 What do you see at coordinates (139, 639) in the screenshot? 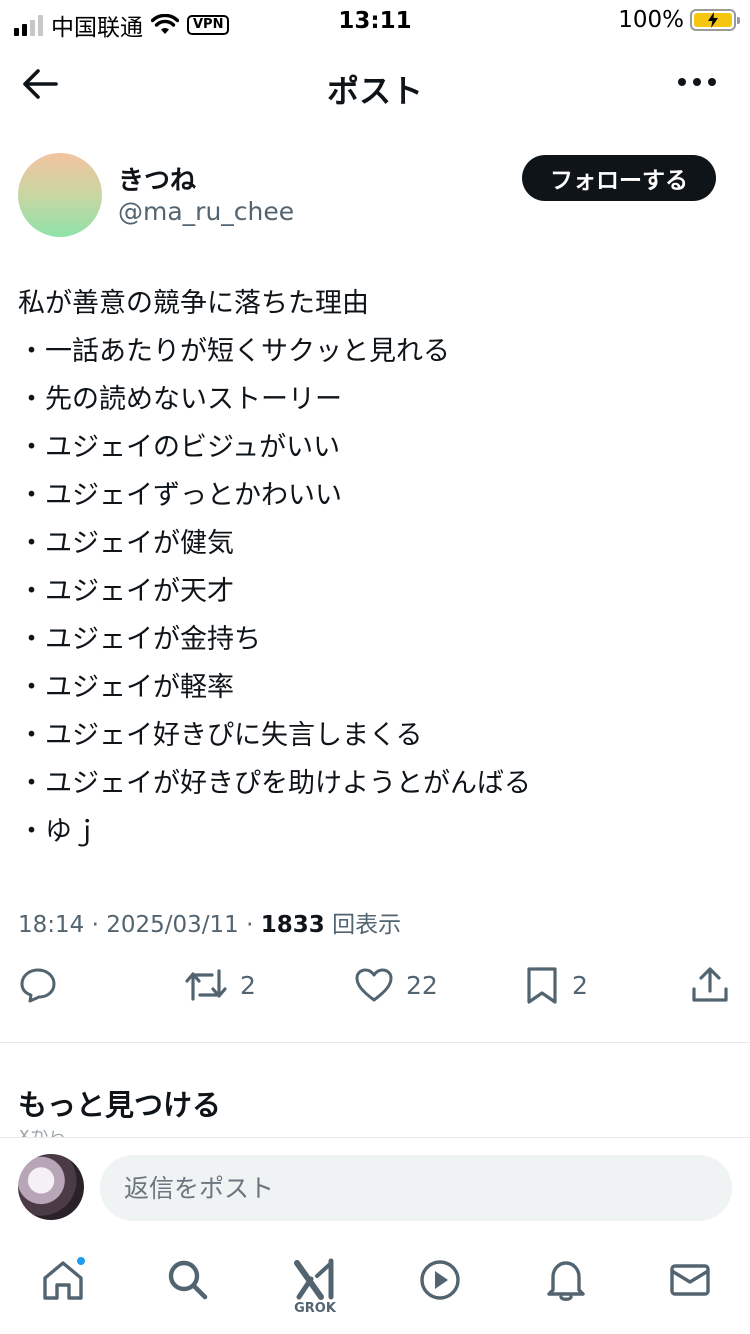
I see `post-line: ・ユジェイが金持ち` at bounding box center [139, 639].